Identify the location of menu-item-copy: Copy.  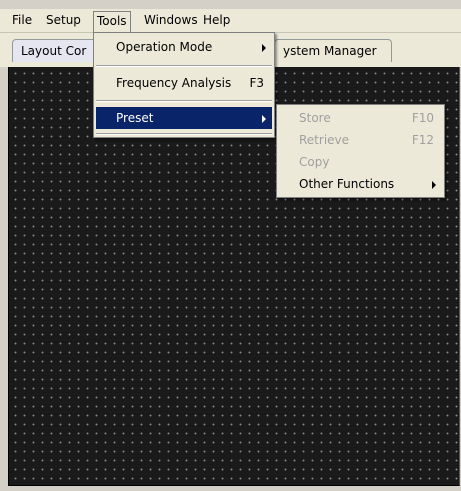
(360, 162).